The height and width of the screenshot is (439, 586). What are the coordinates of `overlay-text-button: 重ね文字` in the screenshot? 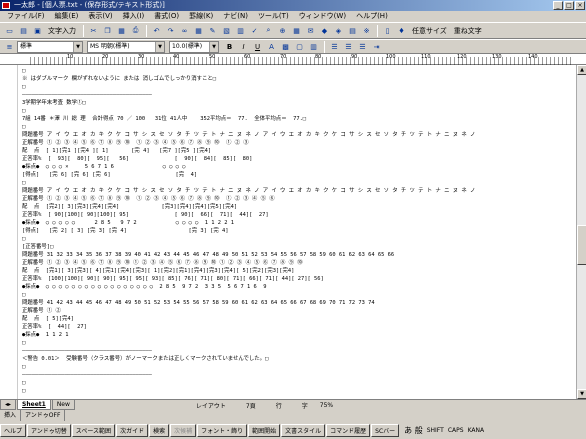 It's located at (468, 30).